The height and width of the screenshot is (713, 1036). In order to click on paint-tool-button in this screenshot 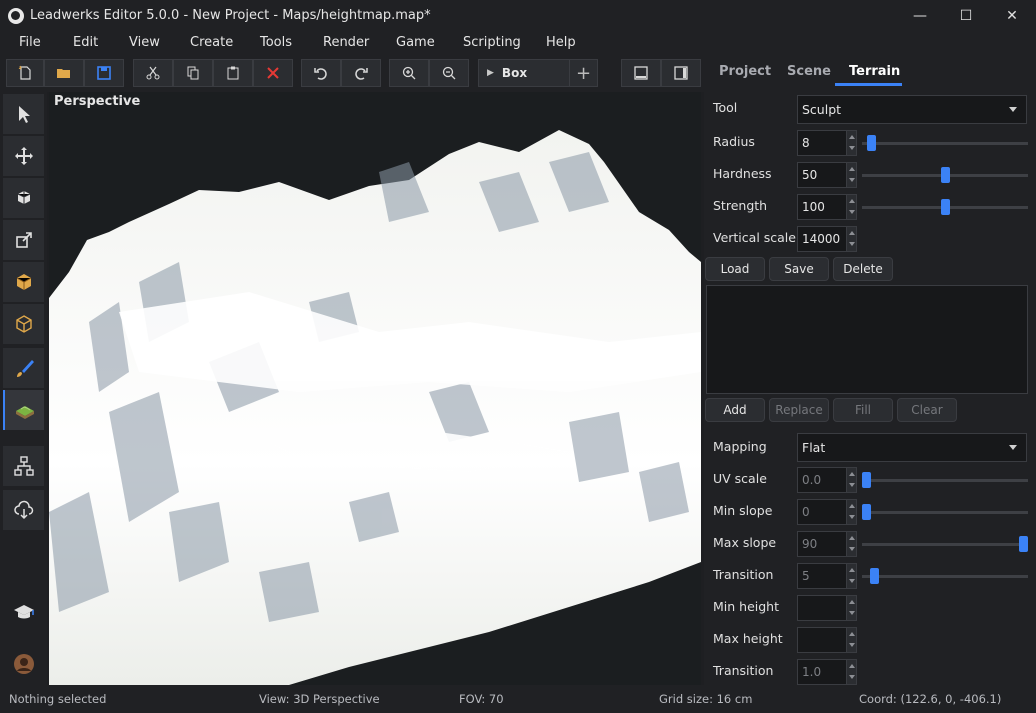, I will do `click(23, 368)`.